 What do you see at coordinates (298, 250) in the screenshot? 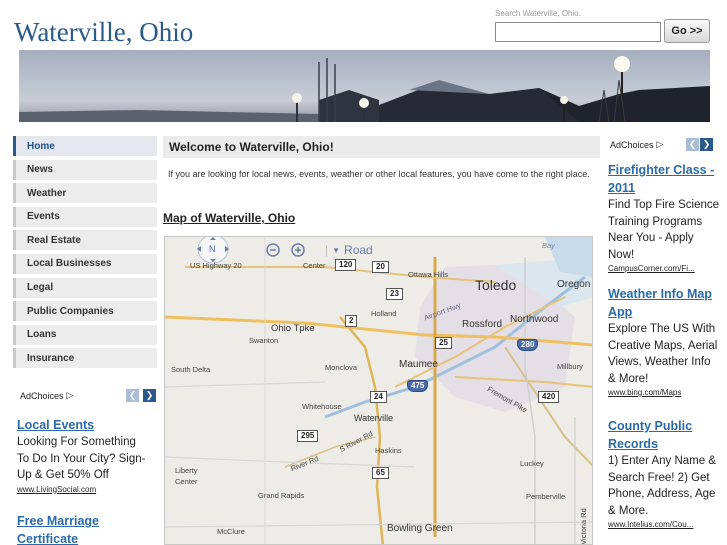
I see `zoom-in-icon` at bounding box center [298, 250].